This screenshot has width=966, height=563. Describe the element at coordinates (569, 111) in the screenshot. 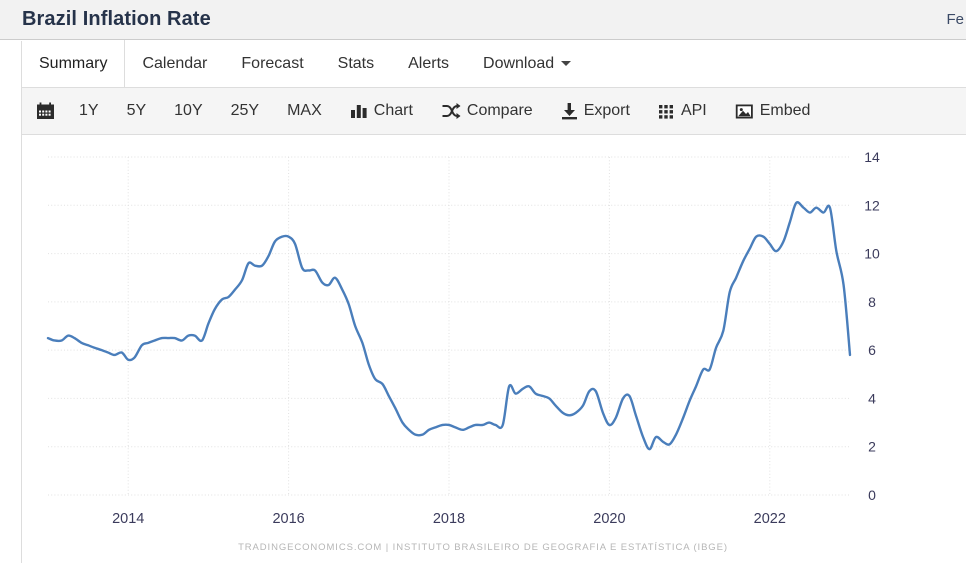

I see `export-icon` at that location.